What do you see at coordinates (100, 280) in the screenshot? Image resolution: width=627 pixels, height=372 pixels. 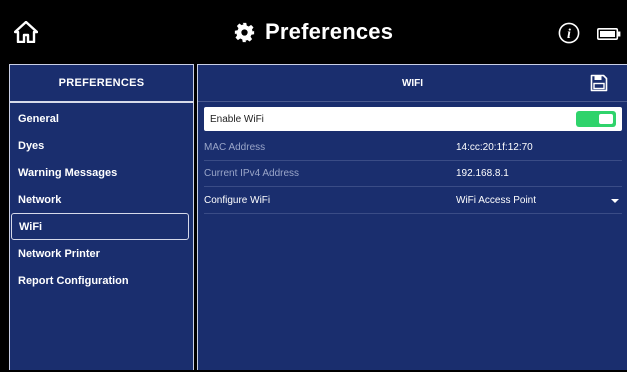 I see `sidebar-item-report-configuration: Report Configuration` at bounding box center [100, 280].